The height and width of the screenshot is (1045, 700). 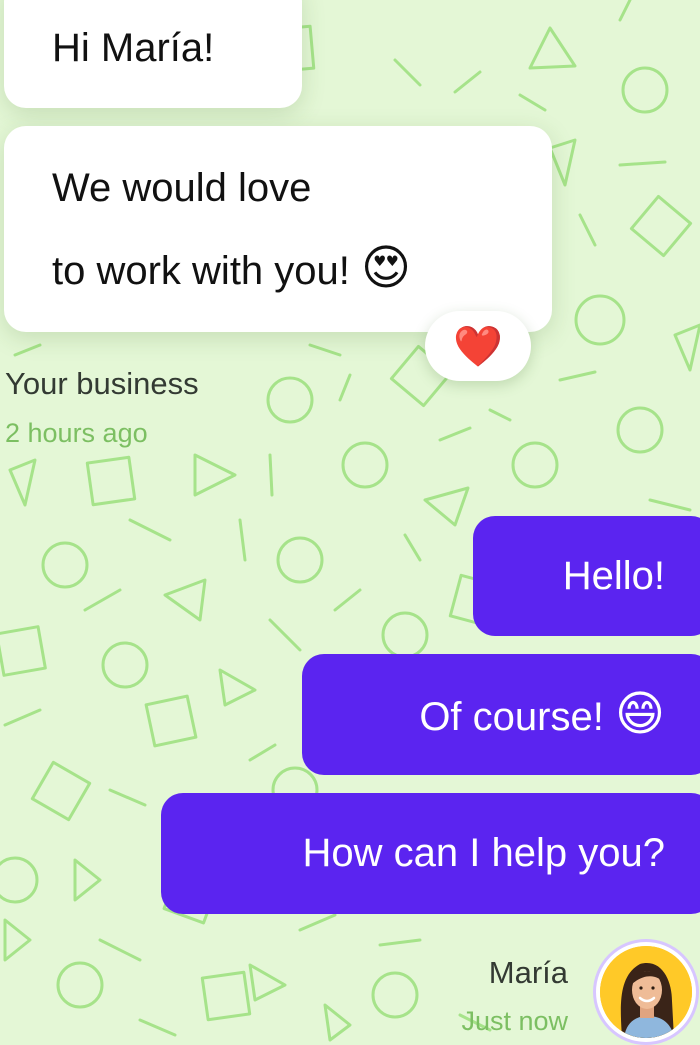 What do you see at coordinates (133, 48) in the screenshot?
I see `message-text: Hi María!` at bounding box center [133, 48].